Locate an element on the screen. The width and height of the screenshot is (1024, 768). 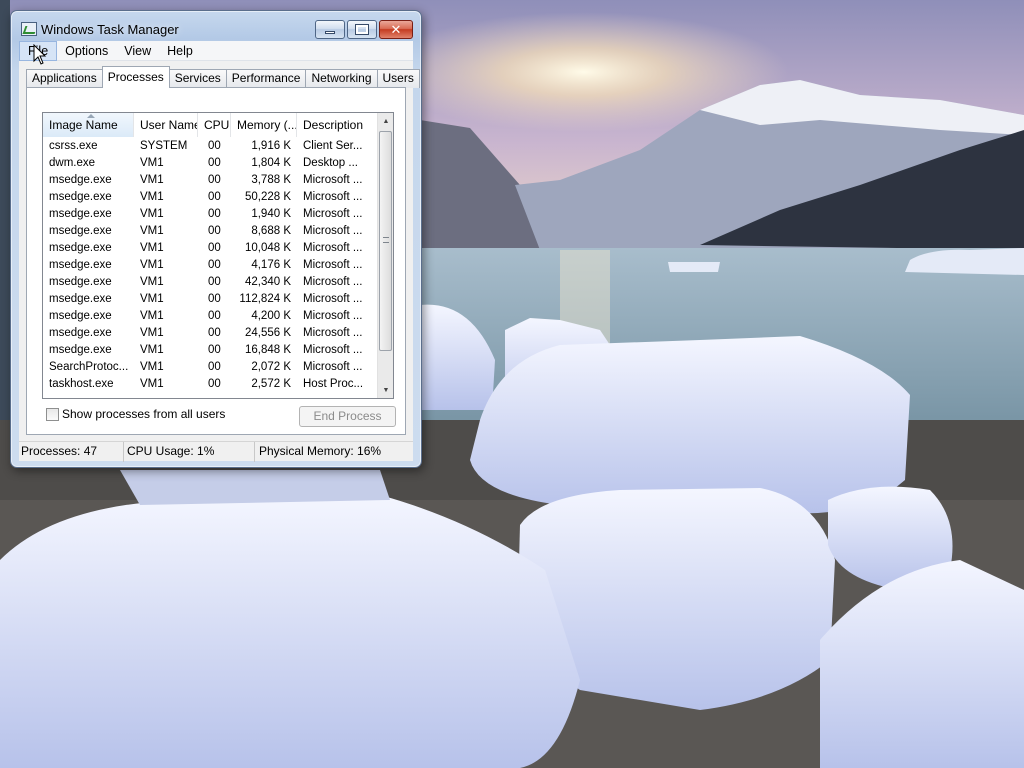
process-memory: 10,048 K is located at coordinates (267, 248).